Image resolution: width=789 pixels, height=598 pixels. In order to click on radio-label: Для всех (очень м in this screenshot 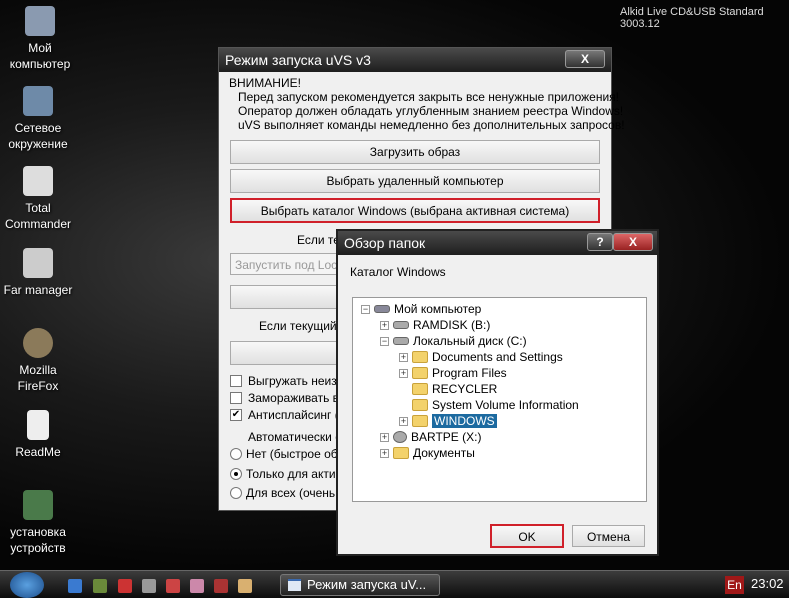, I will do `click(296, 493)`.